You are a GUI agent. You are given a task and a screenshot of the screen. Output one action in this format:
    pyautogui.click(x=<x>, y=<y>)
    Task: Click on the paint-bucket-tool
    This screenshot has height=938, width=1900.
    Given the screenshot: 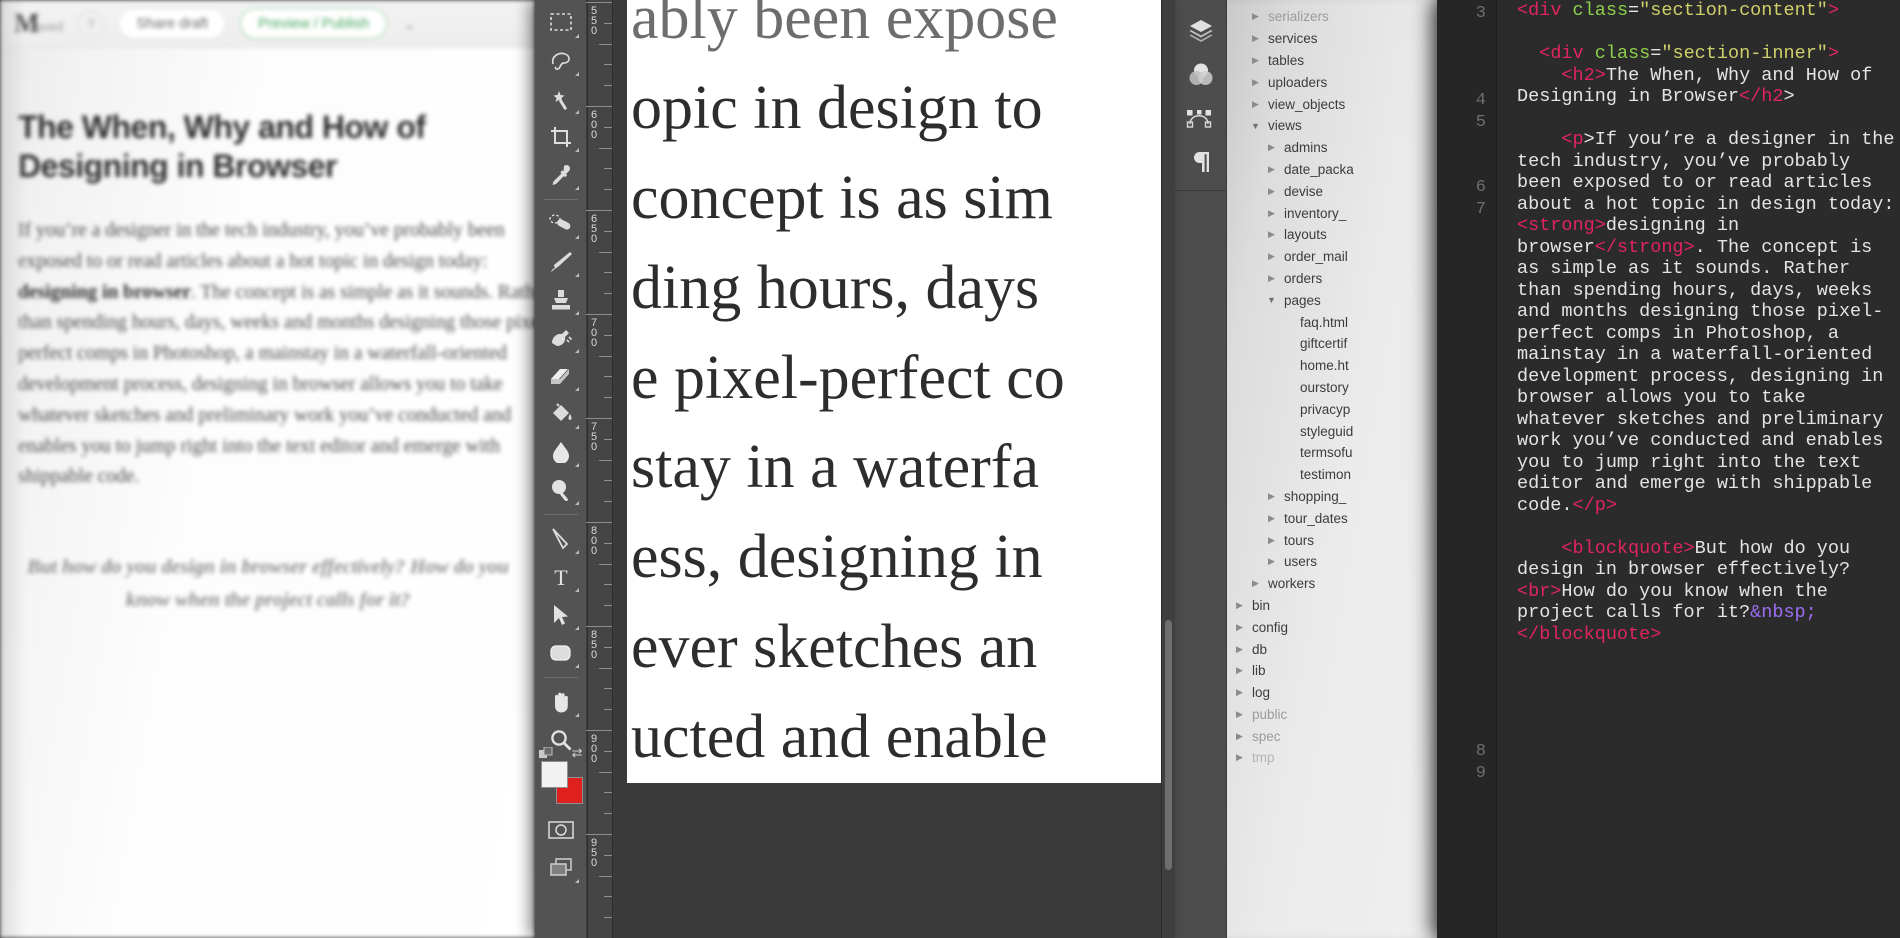 What is the action you would take?
    pyautogui.click(x=561, y=414)
    